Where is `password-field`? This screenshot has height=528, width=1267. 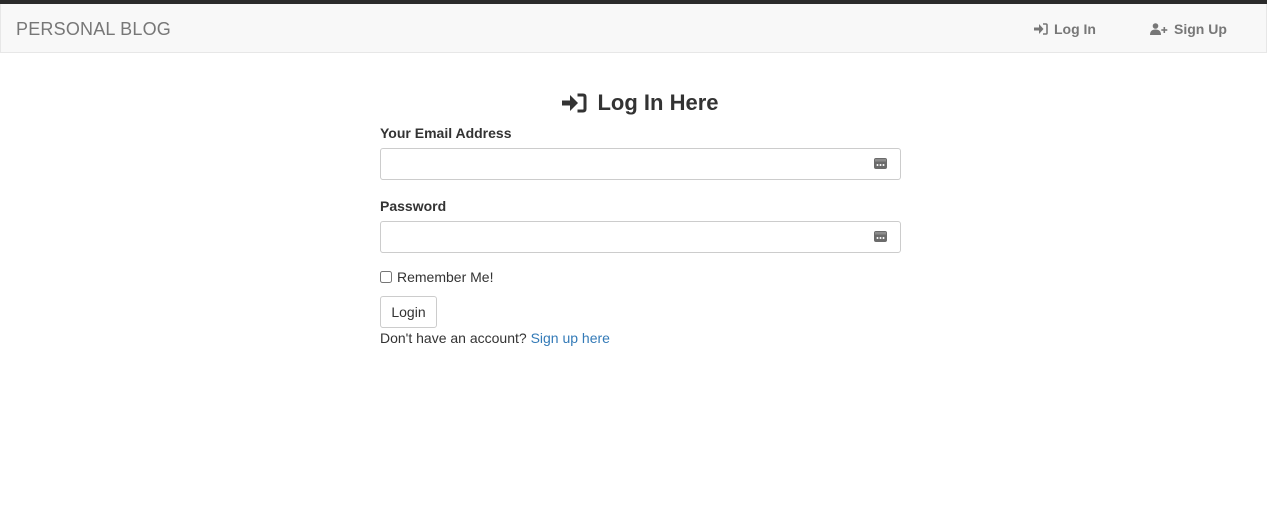 password-field is located at coordinates (640, 237).